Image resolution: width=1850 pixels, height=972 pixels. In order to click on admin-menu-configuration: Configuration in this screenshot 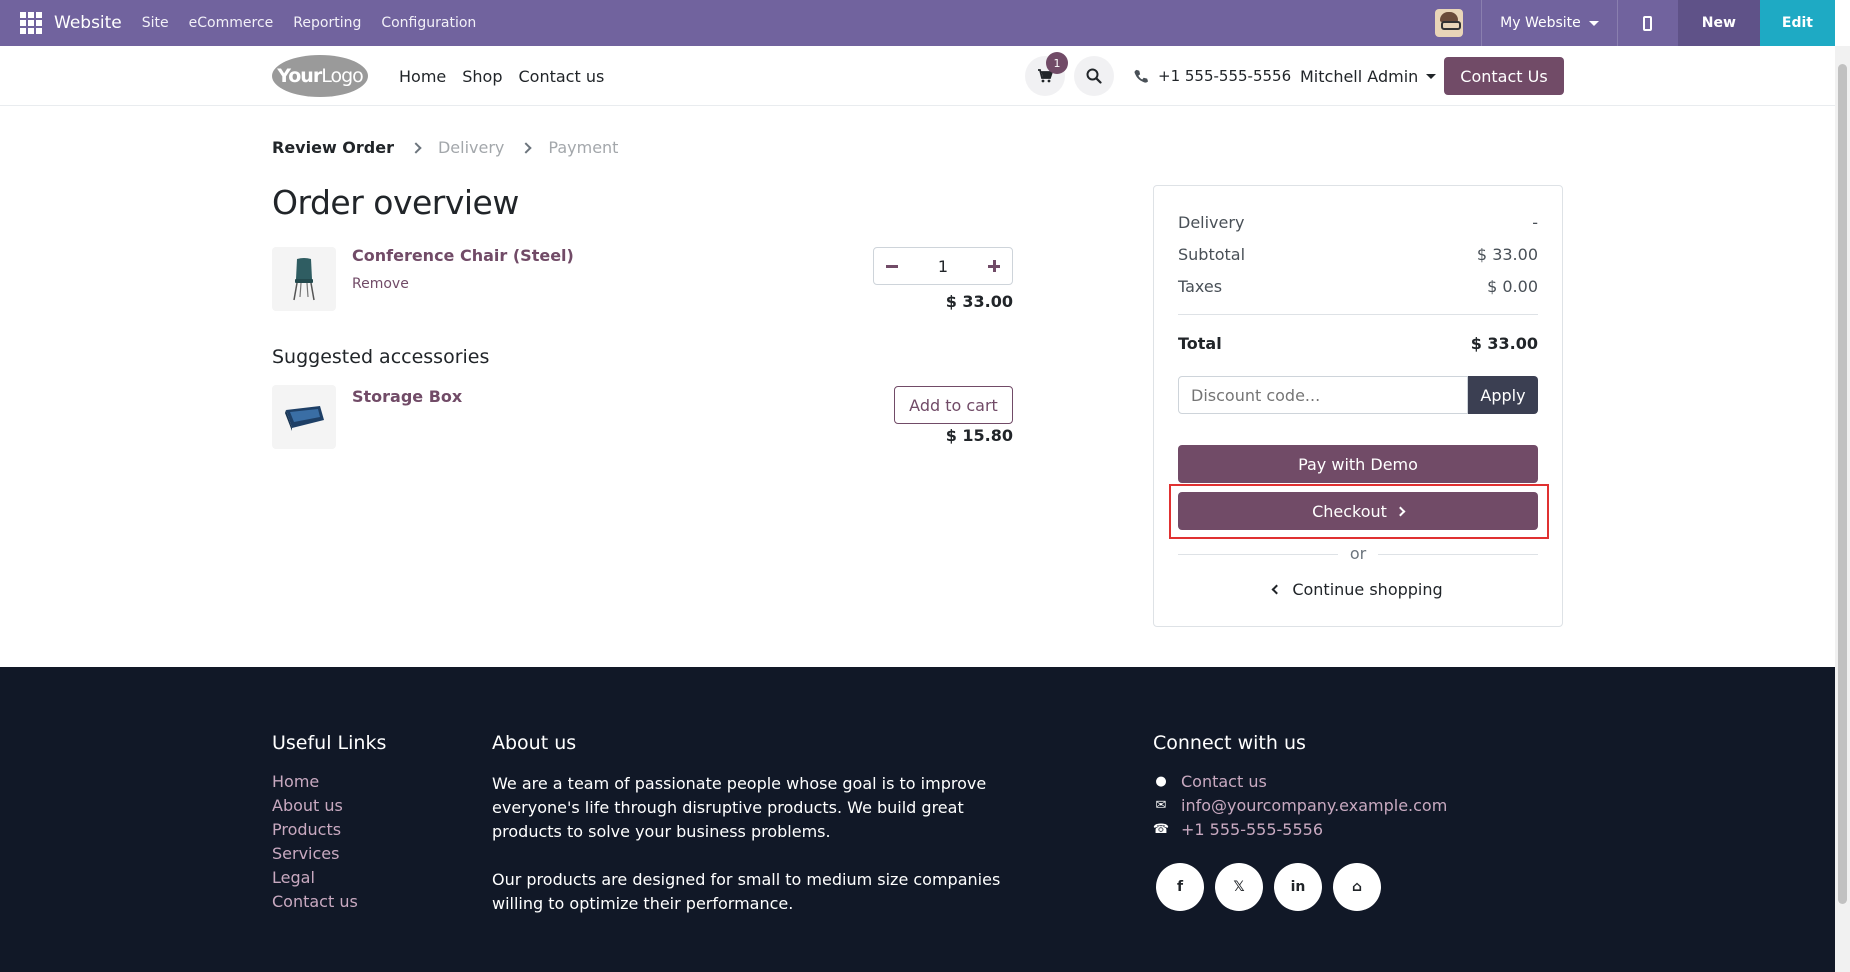, I will do `click(428, 23)`.